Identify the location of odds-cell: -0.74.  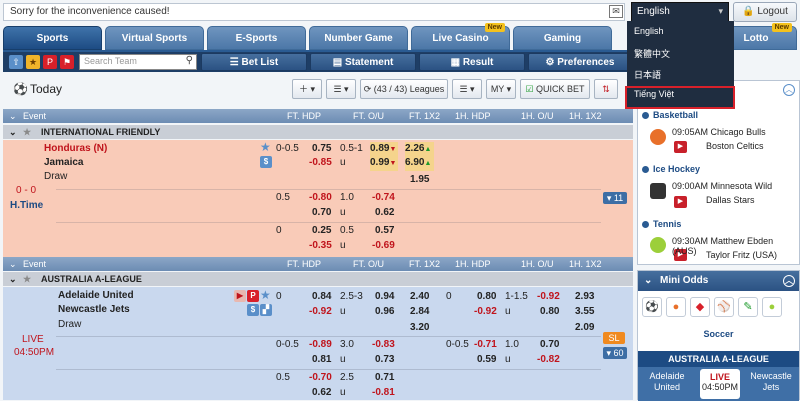
(383, 198).